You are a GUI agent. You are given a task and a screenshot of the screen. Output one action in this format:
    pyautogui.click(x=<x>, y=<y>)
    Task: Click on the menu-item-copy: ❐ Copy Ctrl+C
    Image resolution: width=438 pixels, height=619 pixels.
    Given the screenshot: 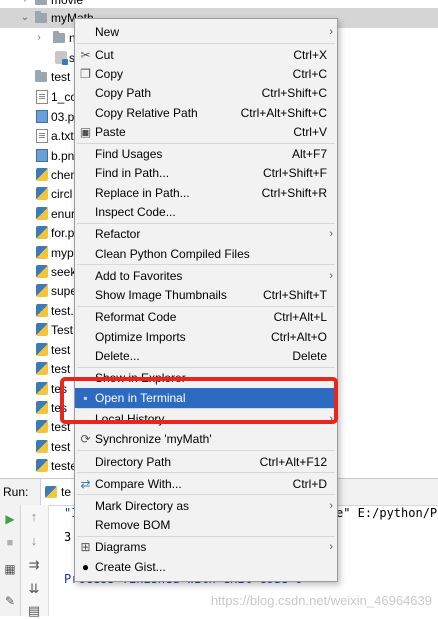 What is the action you would take?
    pyautogui.click(x=206, y=74)
    